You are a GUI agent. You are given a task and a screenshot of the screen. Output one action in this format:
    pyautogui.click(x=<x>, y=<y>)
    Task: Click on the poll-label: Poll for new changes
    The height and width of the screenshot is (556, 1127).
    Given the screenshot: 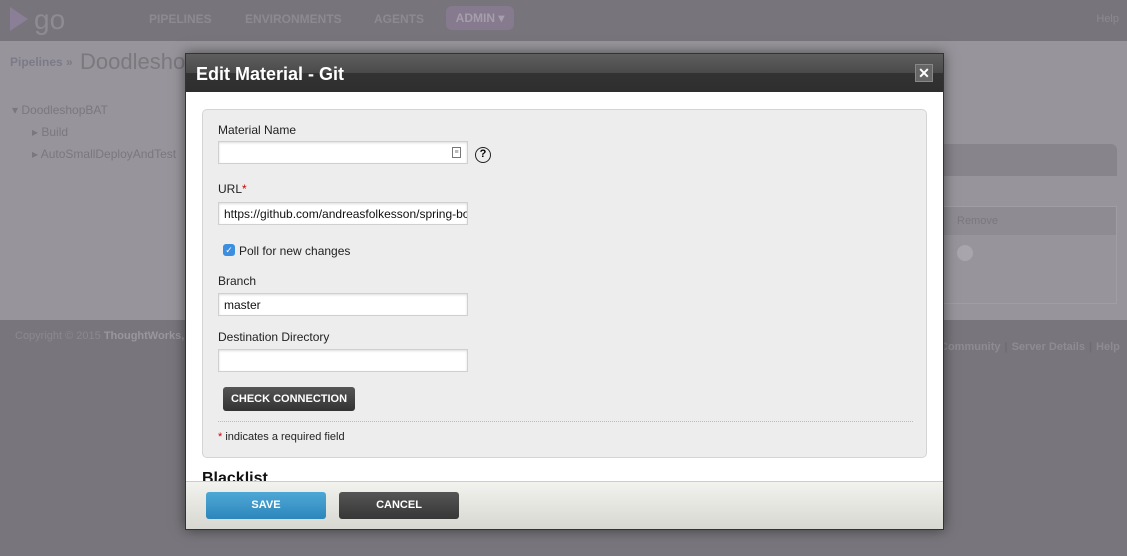 What is the action you would take?
    pyautogui.click(x=295, y=251)
    